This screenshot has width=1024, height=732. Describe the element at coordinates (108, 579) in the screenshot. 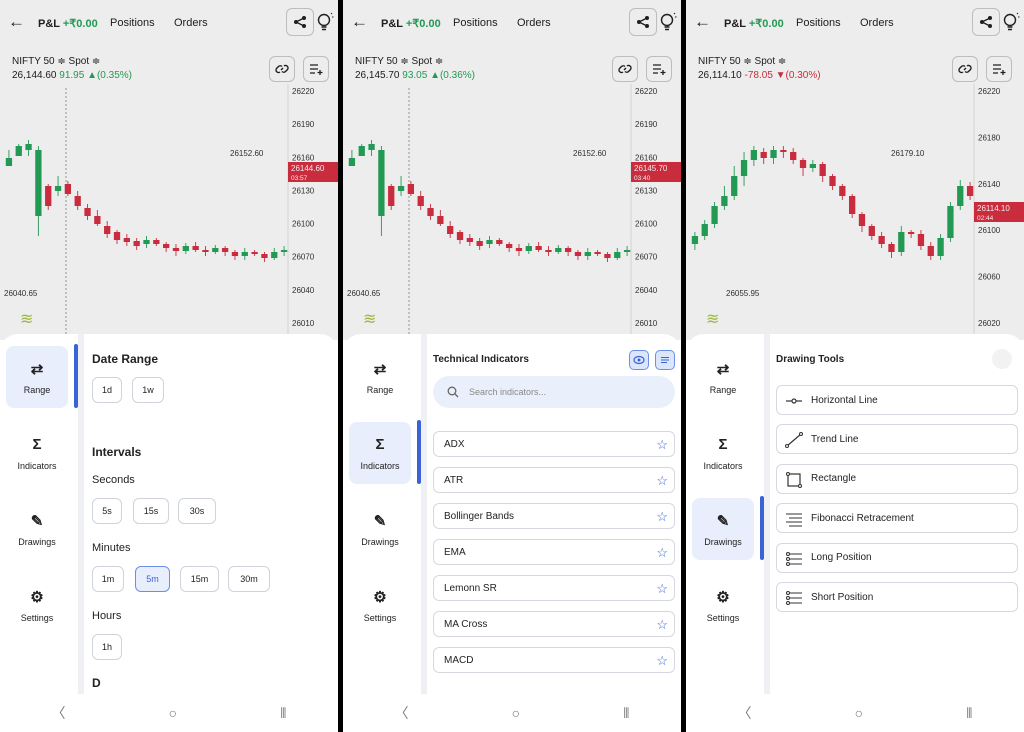

I see `chip-1m: 1m` at that location.